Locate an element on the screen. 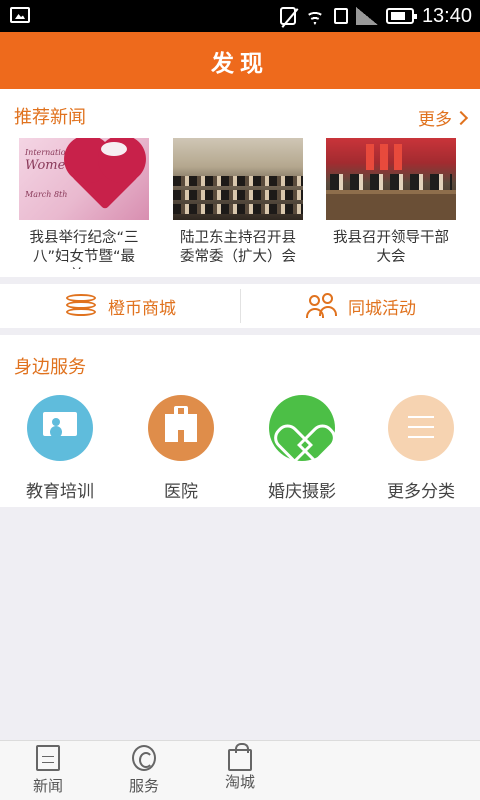 The width and height of the screenshot is (480, 800). desk-graphic is located at coordinates (391, 205).